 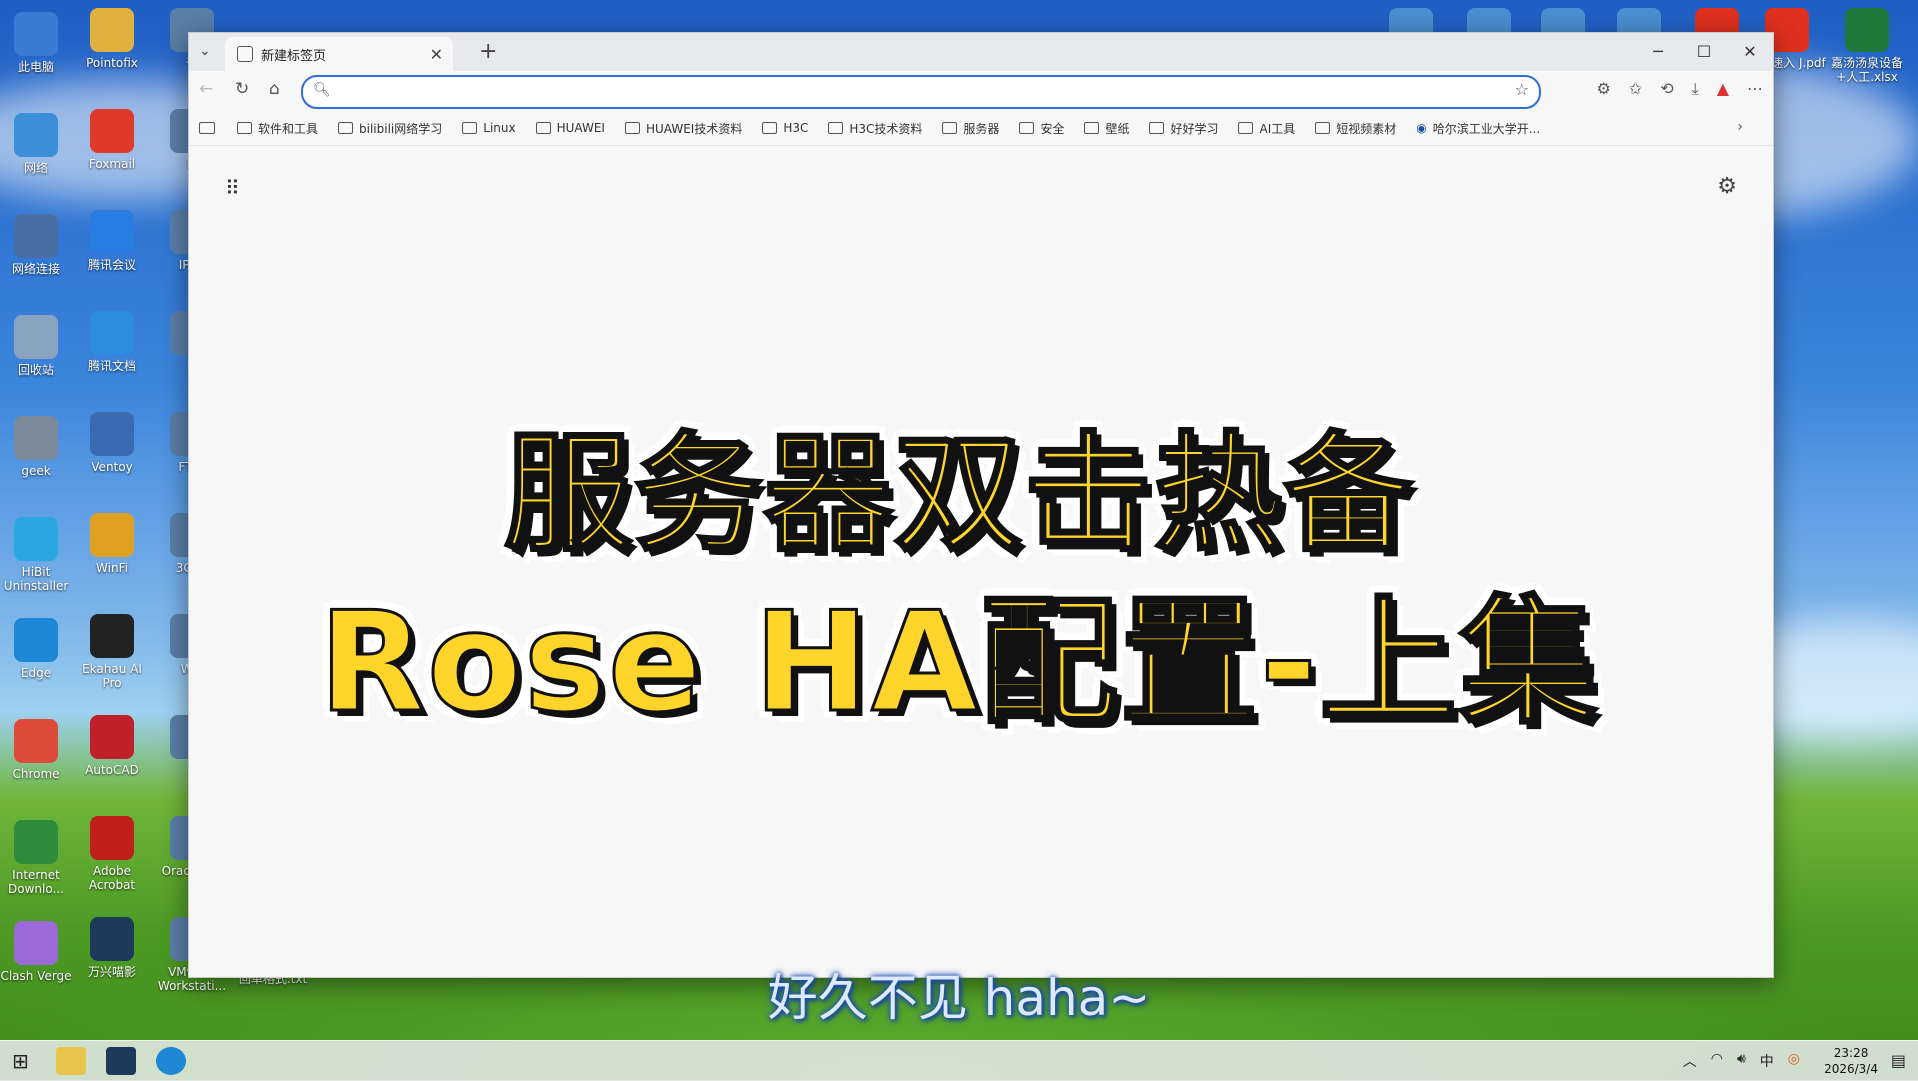 I want to click on wifi-icon: ◠, so click(x=1717, y=1061).